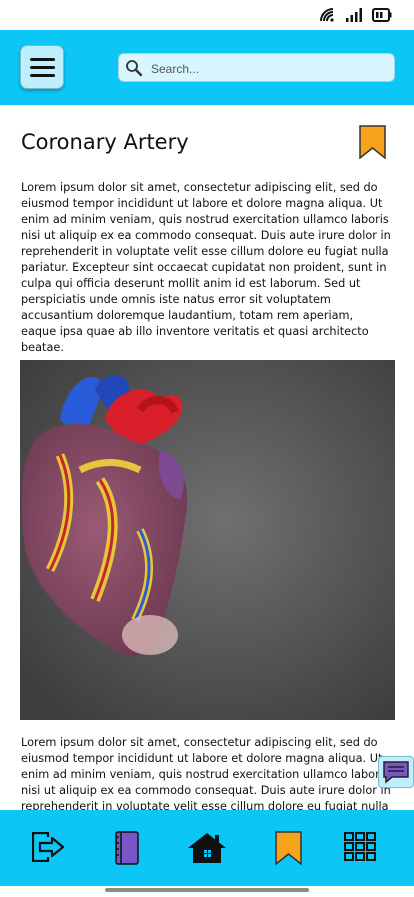 The image size is (414, 897). What do you see at coordinates (207, 890) in the screenshot?
I see `home-indicator` at bounding box center [207, 890].